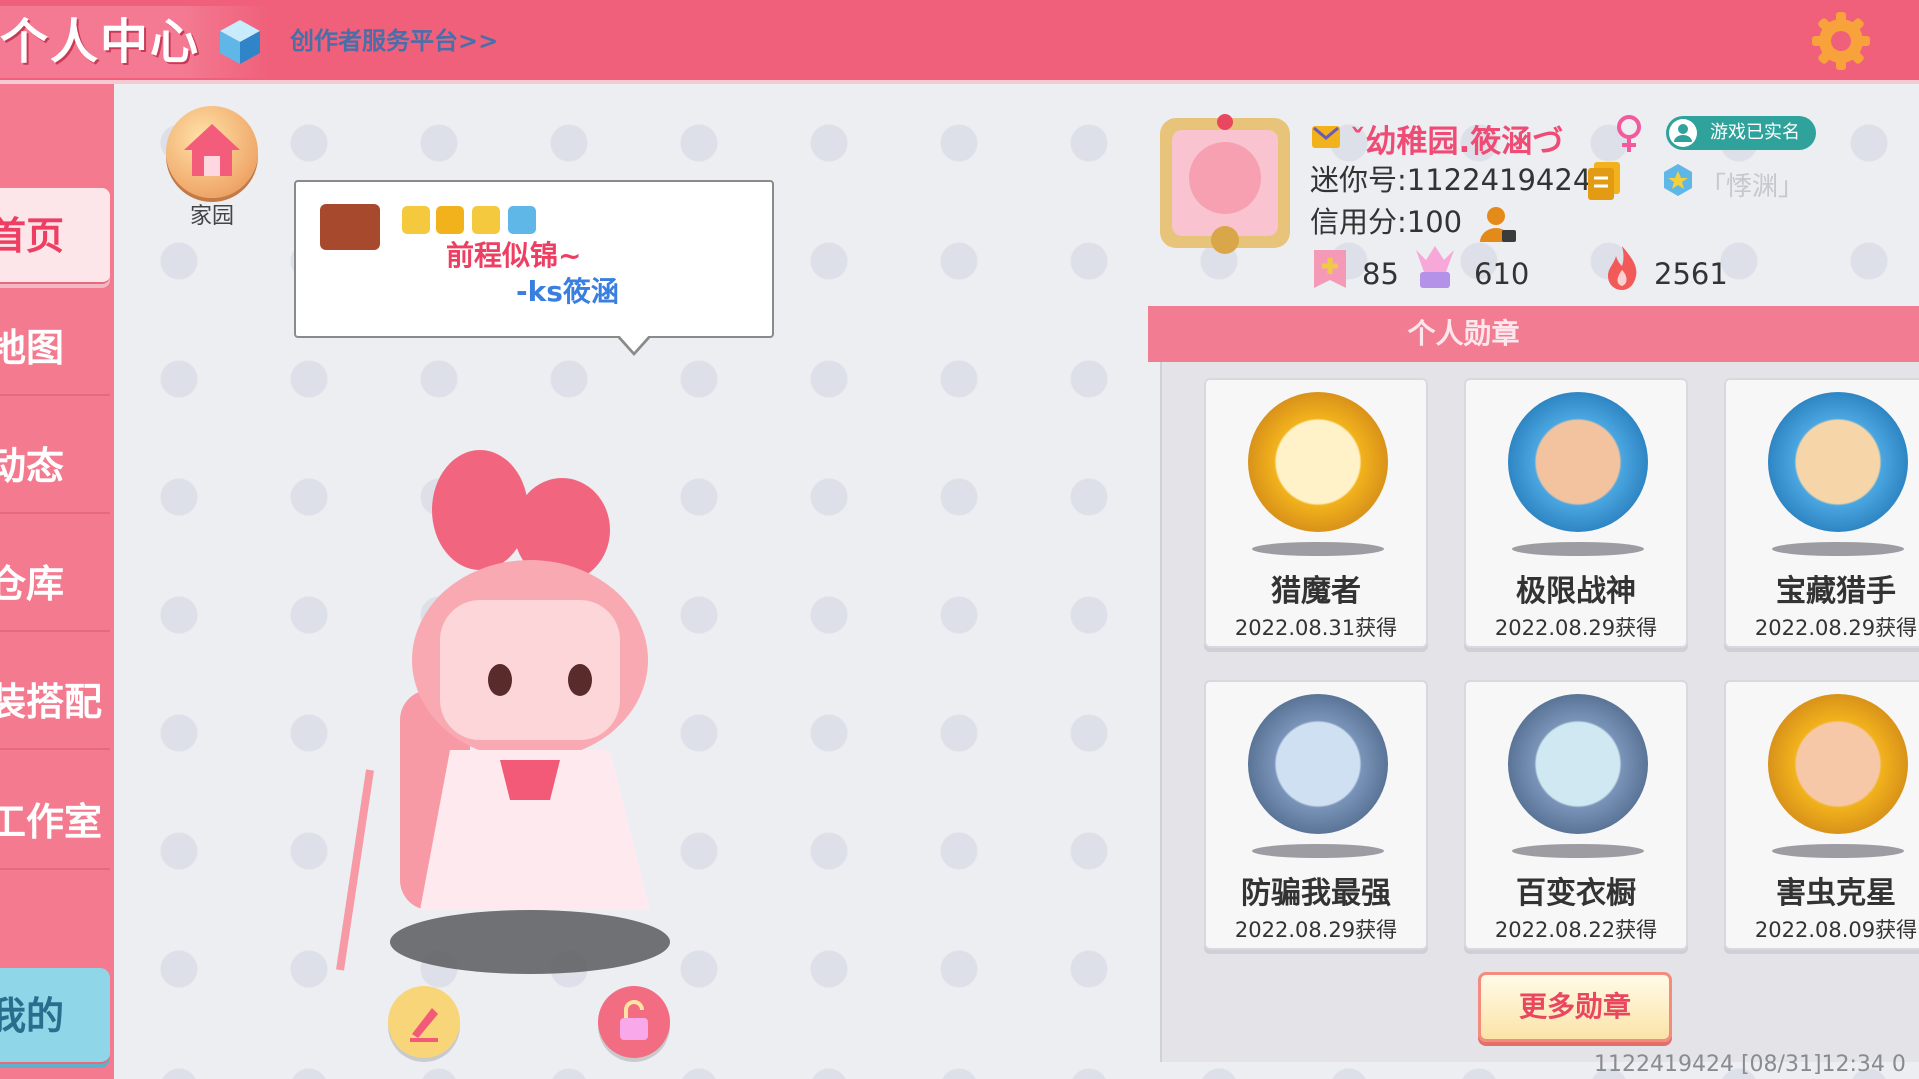 The image size is (1919, 1079). I want to click on house-icon, so click(212, 150).